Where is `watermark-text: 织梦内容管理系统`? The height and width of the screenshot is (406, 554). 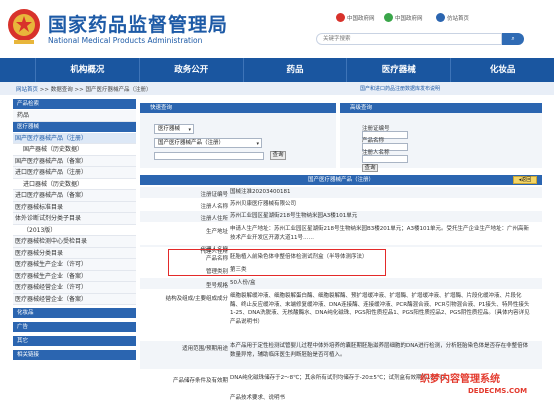
watermark-text: 织梦内容管理系统 is located at coordinates (460, 379).